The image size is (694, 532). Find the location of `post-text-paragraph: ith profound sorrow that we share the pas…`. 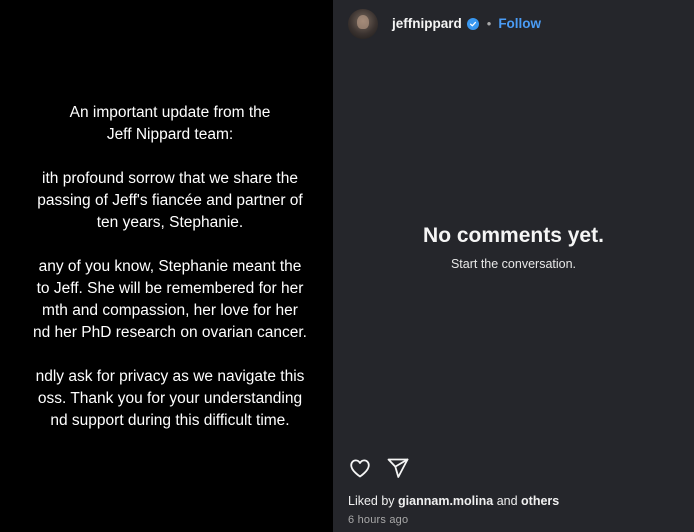

post-text-paragraph: ith profound sorrow that we share the pas… is located at coordinates (166, 201).